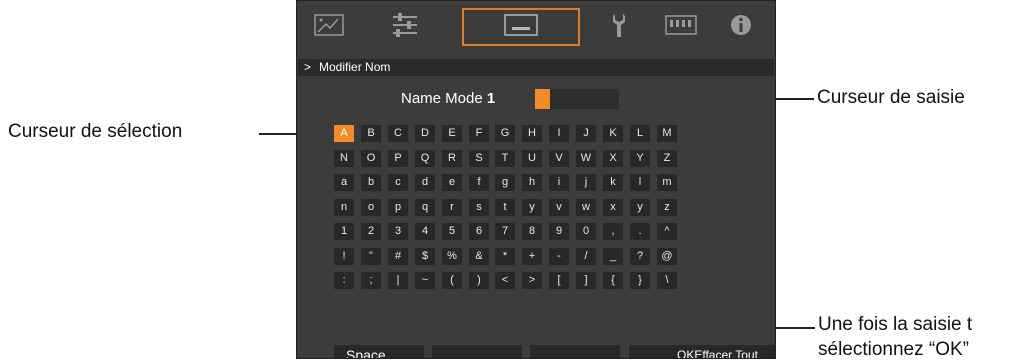 The image size is (1026, 361). Describe the element at coordinates (425, 256) in the screenshot. I see `key-5-3: $` at that location.